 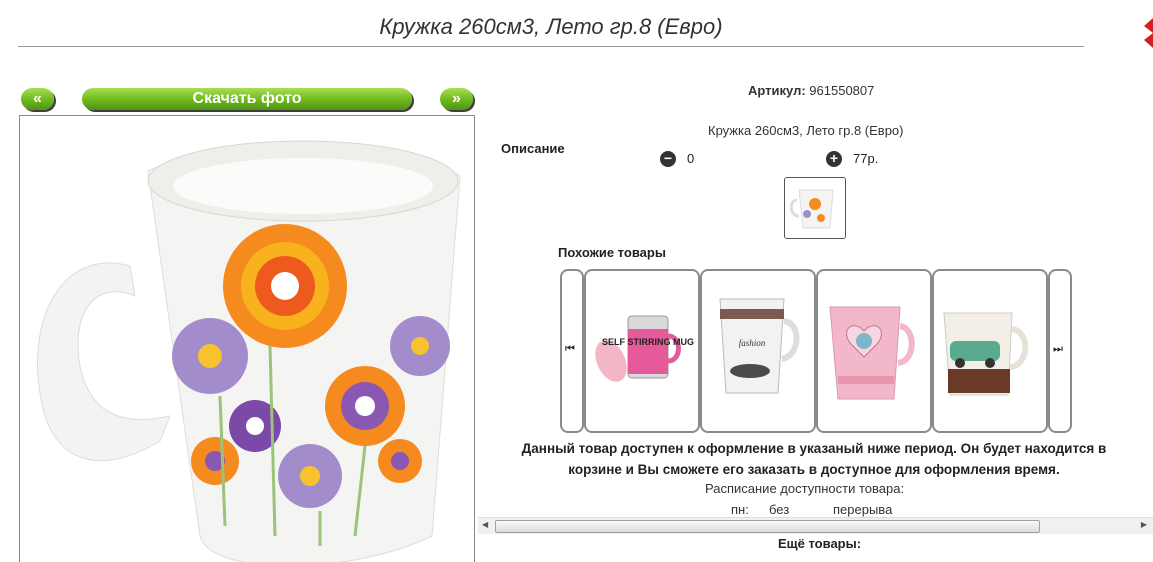 What do you see at coordinates (37, 99) in the screenshot?
I see `prev-photo-button: «` at bounding box center [37, 99].